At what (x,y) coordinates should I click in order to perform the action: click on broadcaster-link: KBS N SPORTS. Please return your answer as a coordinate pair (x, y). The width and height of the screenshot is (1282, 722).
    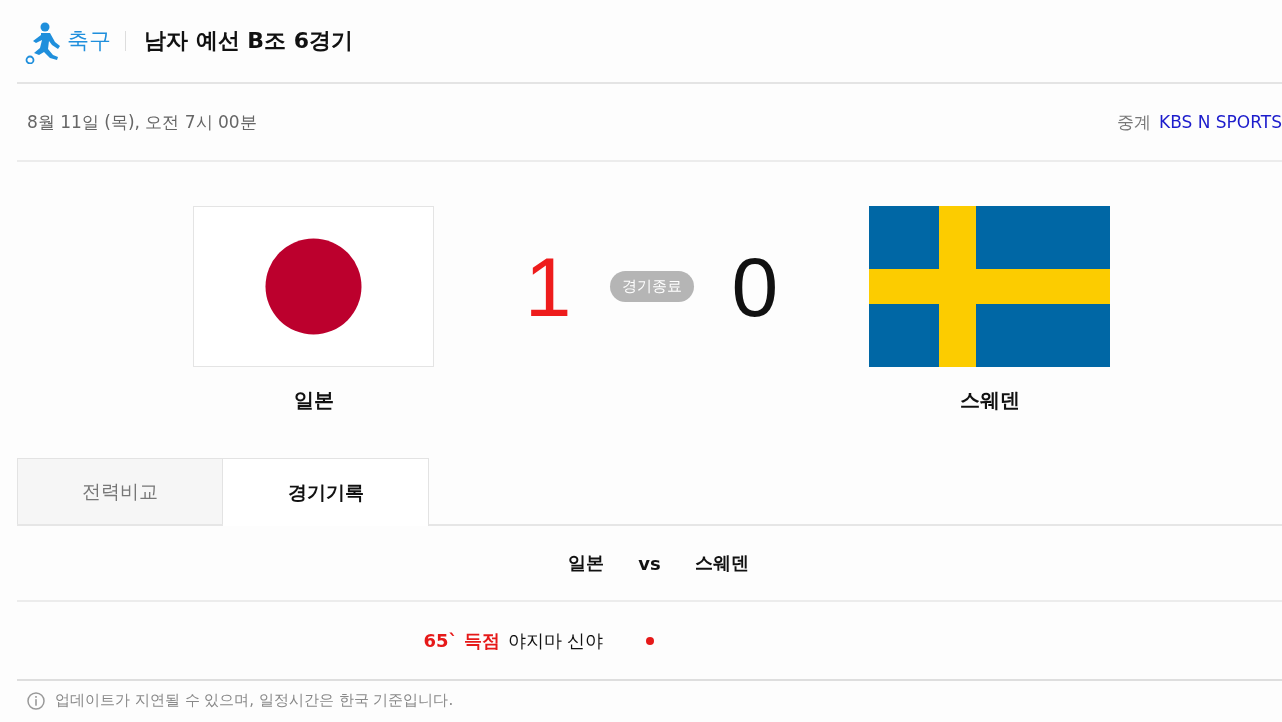
    Looking at the image, I should click on (1220, 122).